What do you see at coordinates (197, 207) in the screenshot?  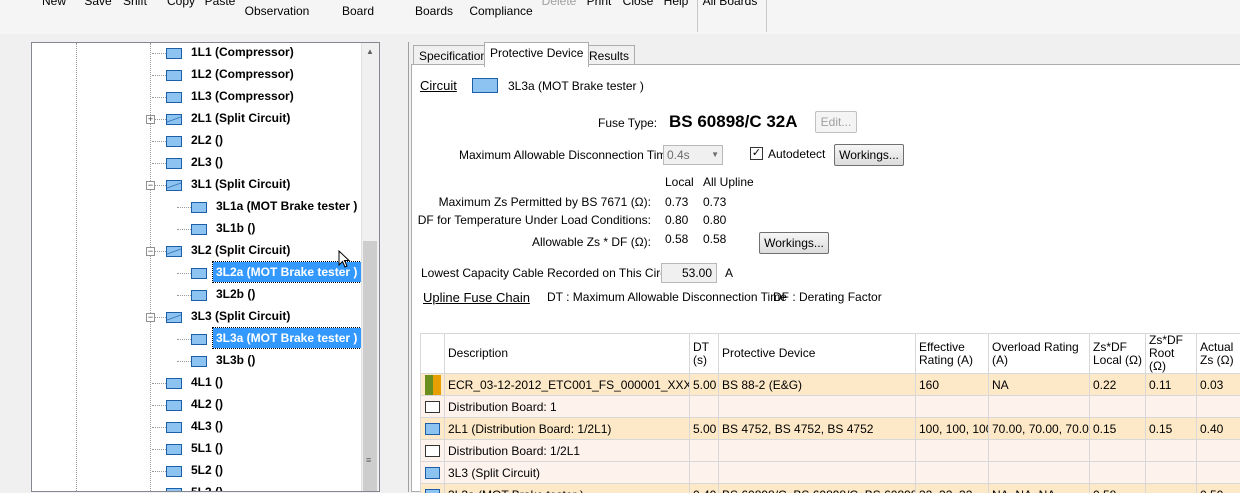 I see `tree-item: 3L1a (MOT Brake tester )` at bounding box center [197, 207].